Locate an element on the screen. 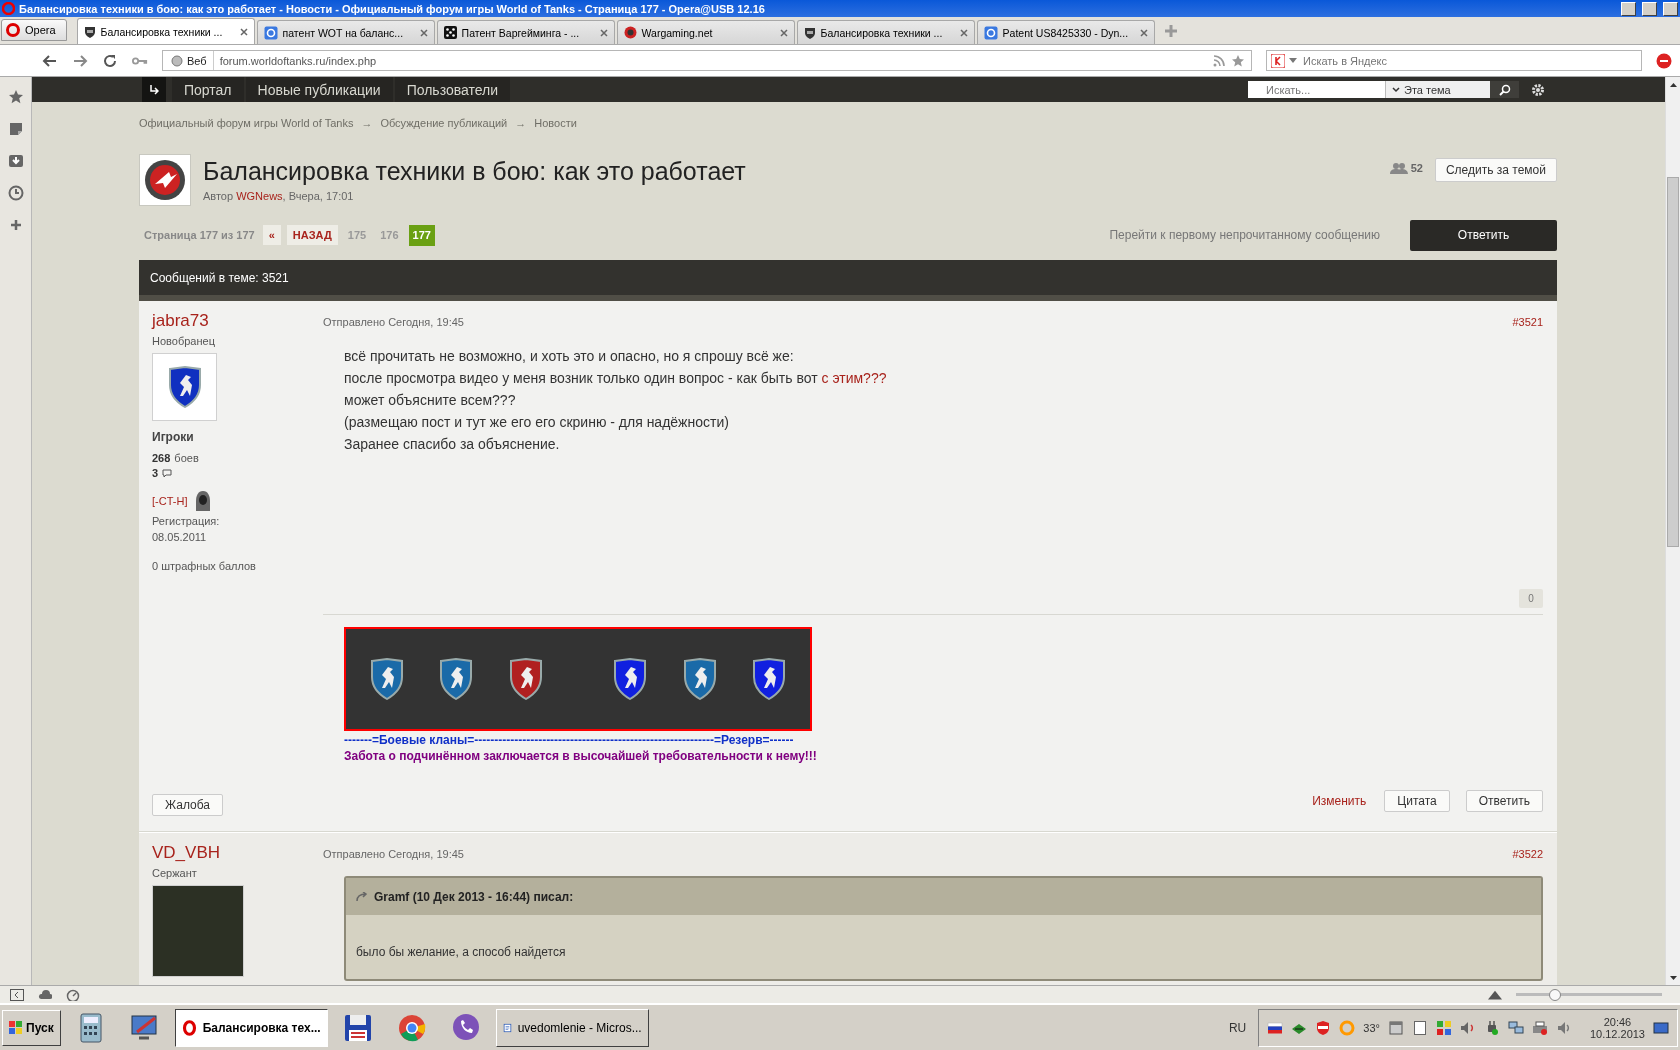 The image size is (1680, 1050). start-button: Пуск is located at coordinates (31, 1027).